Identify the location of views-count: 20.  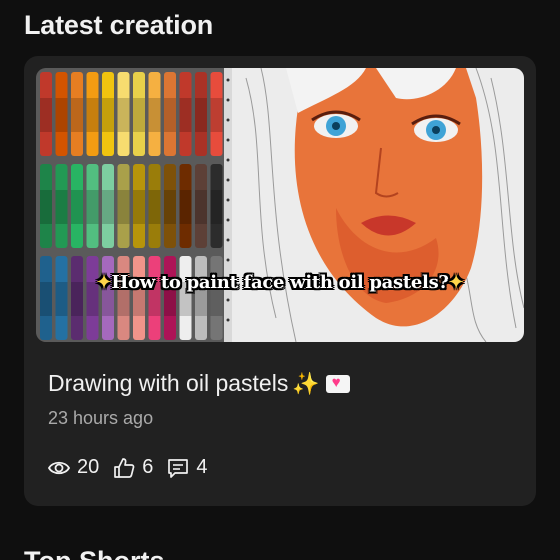
(88, 467).